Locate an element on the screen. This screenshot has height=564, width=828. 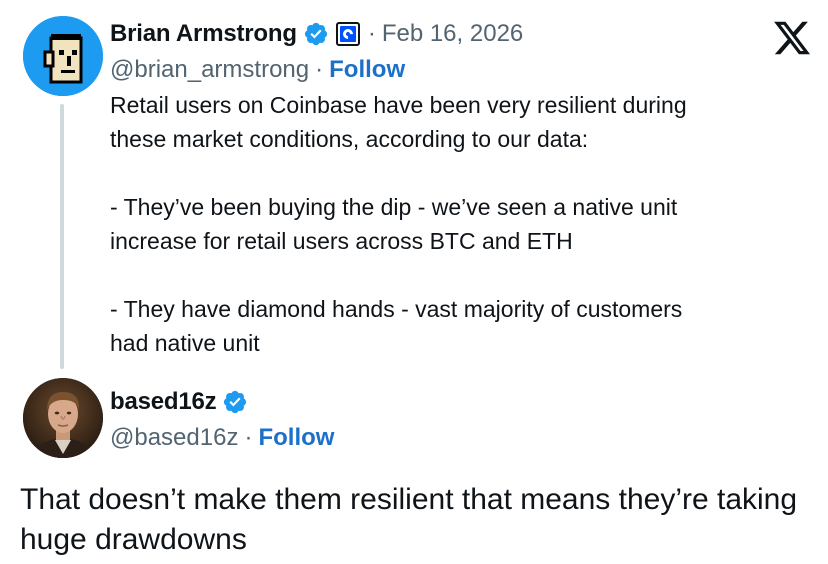
pixel-face-avatar-icon is located at coordinates (63, 56).